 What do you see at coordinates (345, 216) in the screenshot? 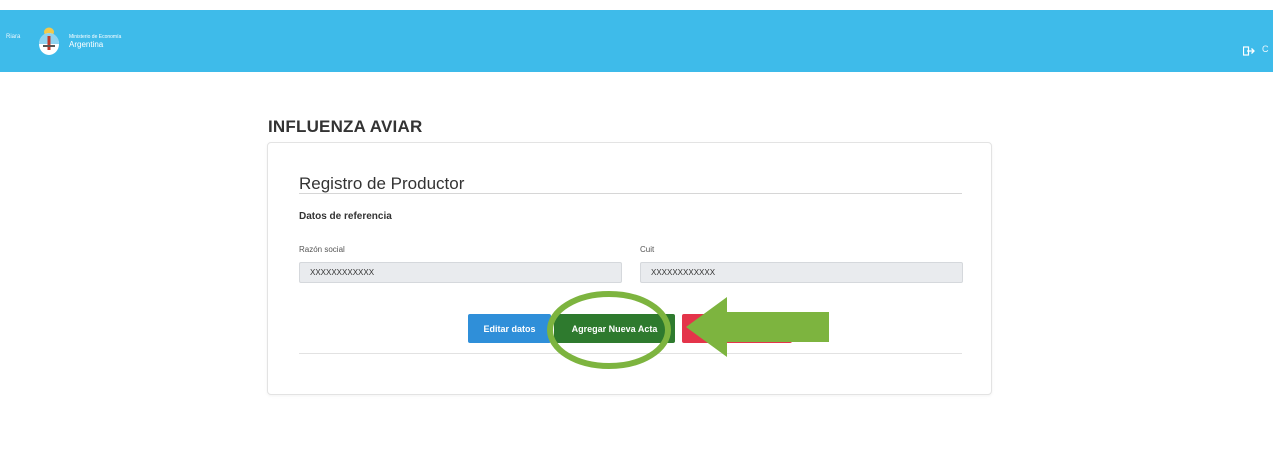
I see `section-title: Datos de referencia` at bounding box center [345, 216].